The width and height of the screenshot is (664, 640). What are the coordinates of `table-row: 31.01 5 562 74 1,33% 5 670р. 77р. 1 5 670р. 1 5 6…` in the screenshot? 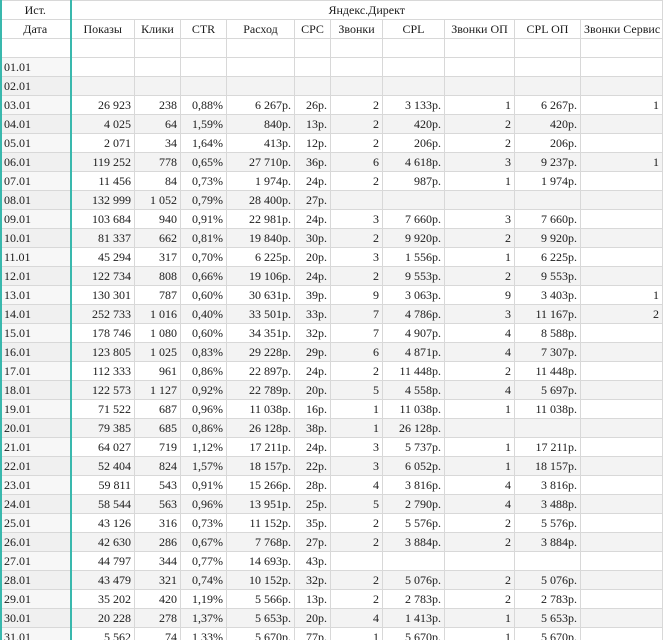 It's located at (332, 633).